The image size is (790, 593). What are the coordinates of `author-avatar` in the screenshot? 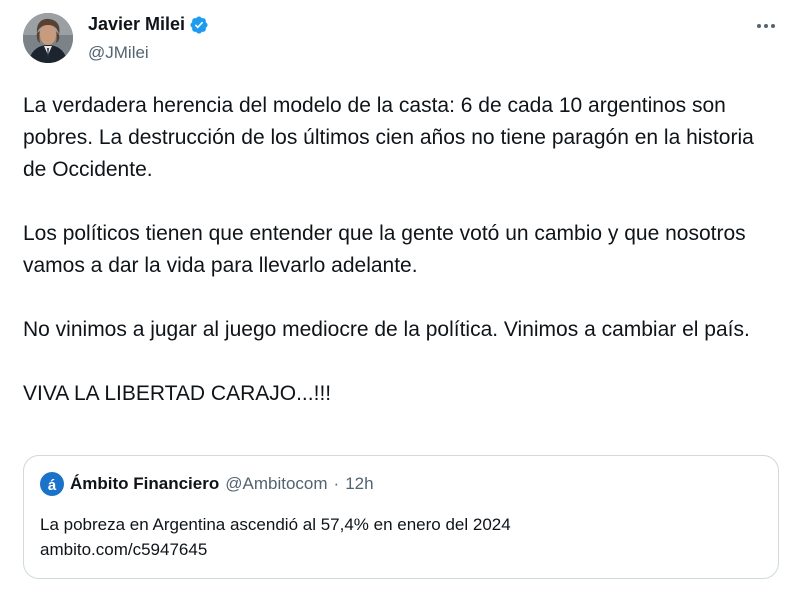 It's located at (48, 38).